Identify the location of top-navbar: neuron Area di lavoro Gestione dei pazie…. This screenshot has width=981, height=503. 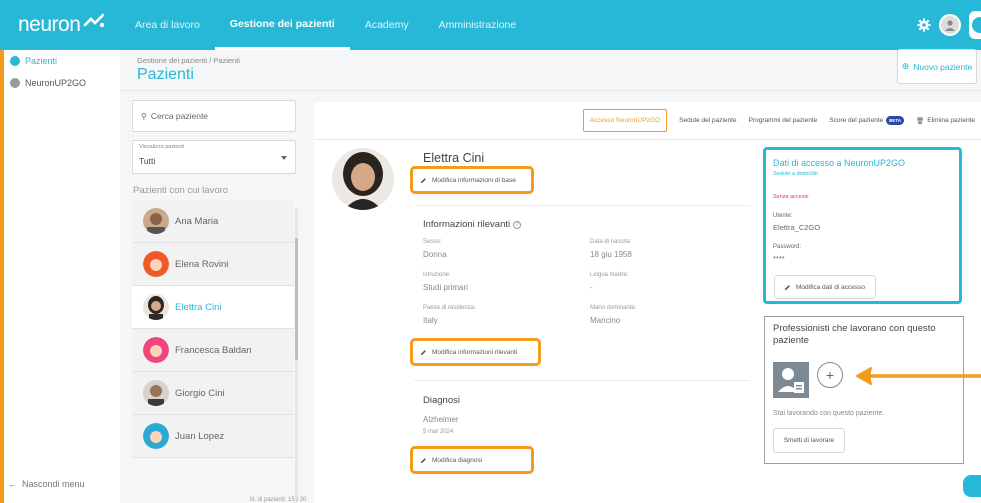
(490, 25).